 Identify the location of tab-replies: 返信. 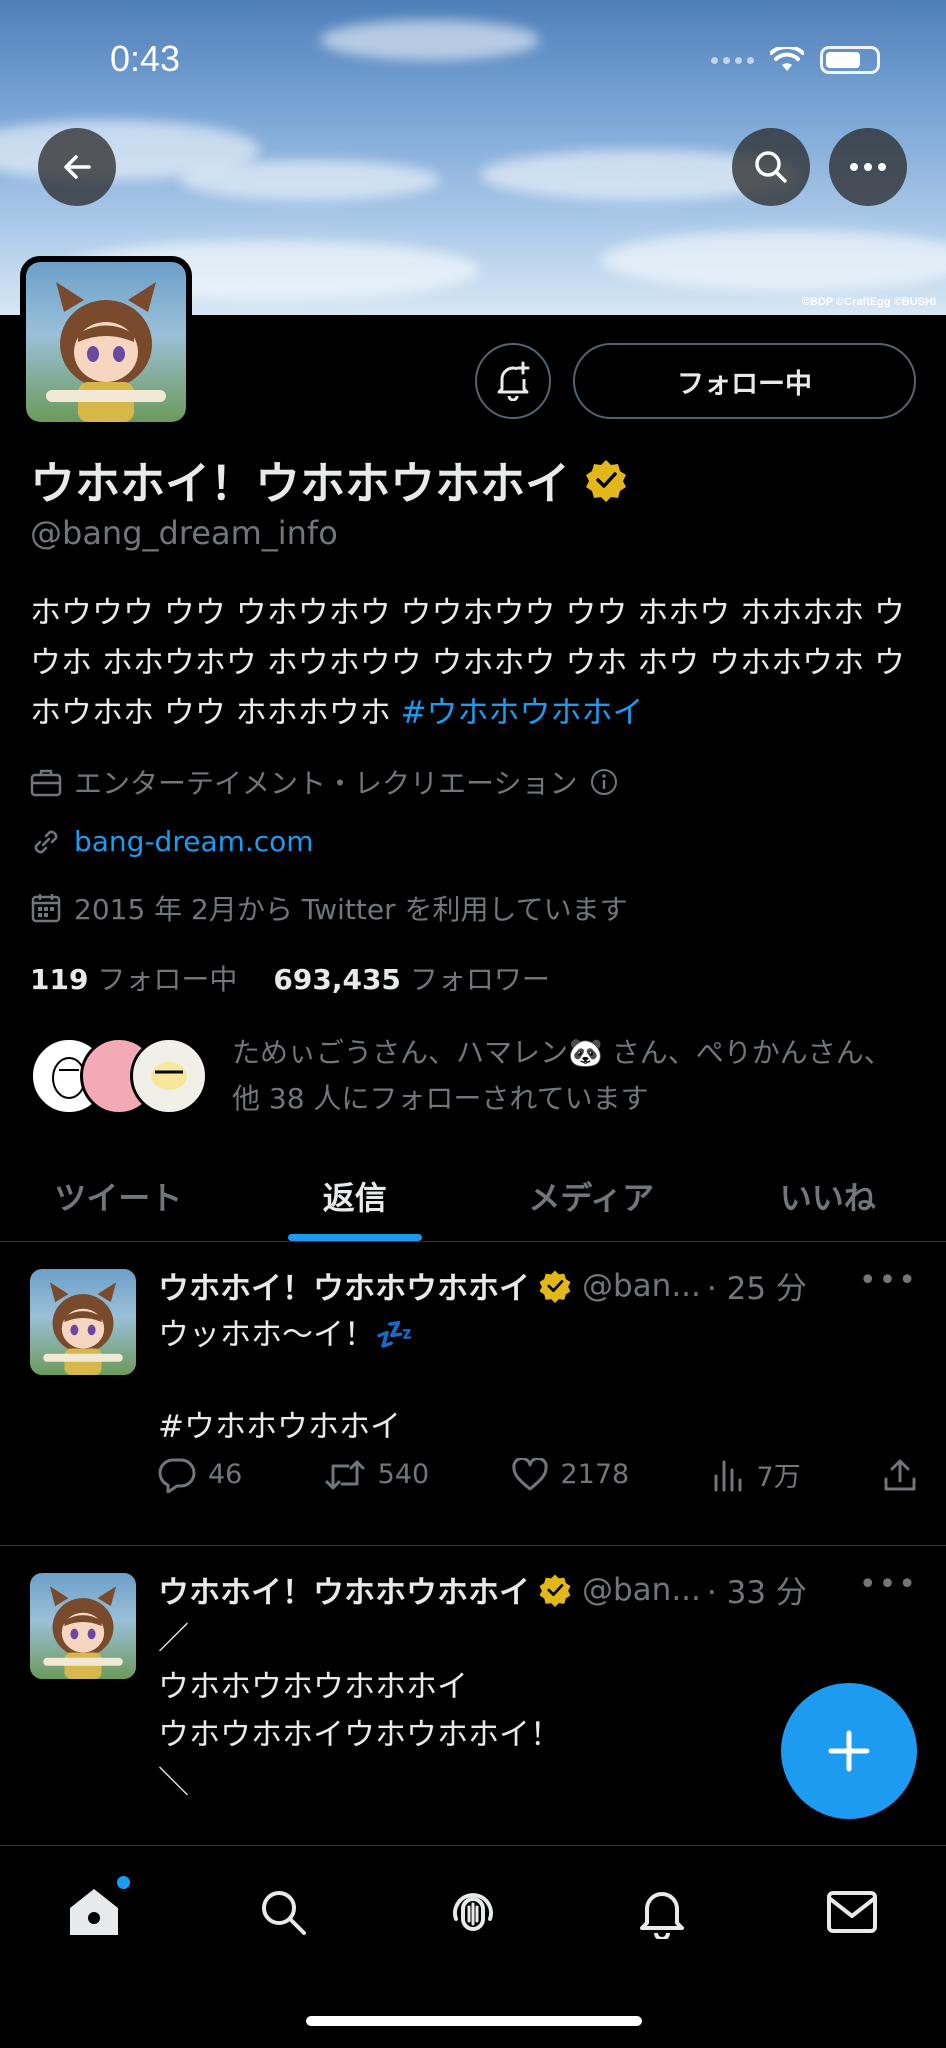
(355, 1195).